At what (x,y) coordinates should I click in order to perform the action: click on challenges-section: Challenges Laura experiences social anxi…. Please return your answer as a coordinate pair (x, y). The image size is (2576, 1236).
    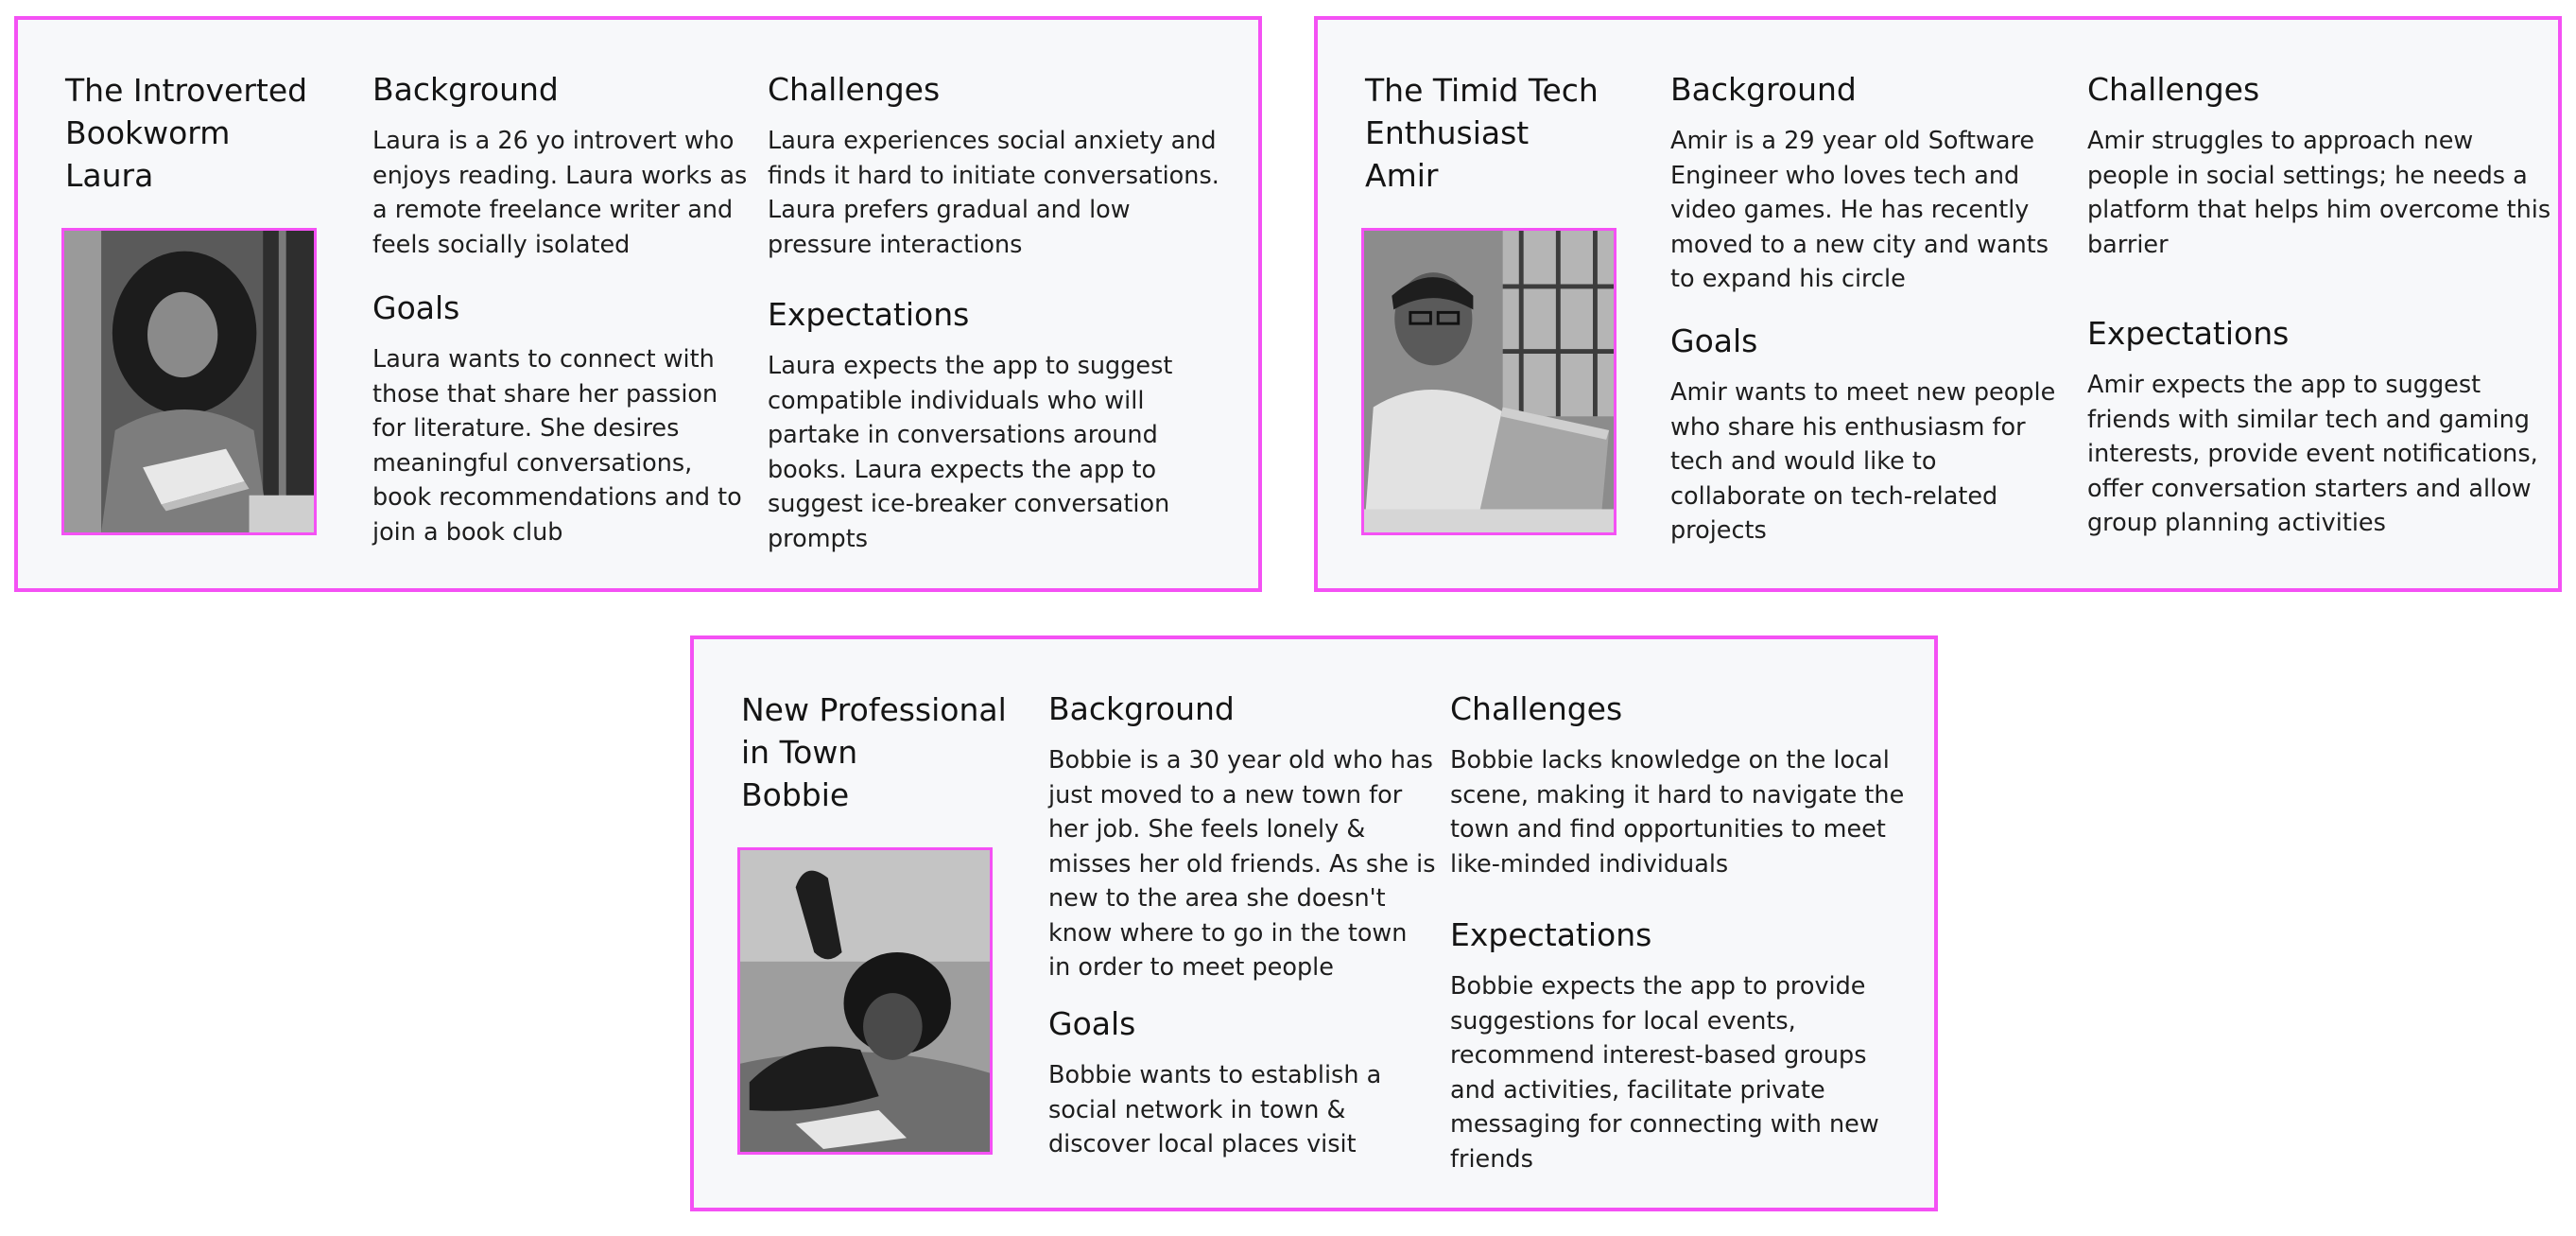
    Looking at the image, I should click on (1004, 165).